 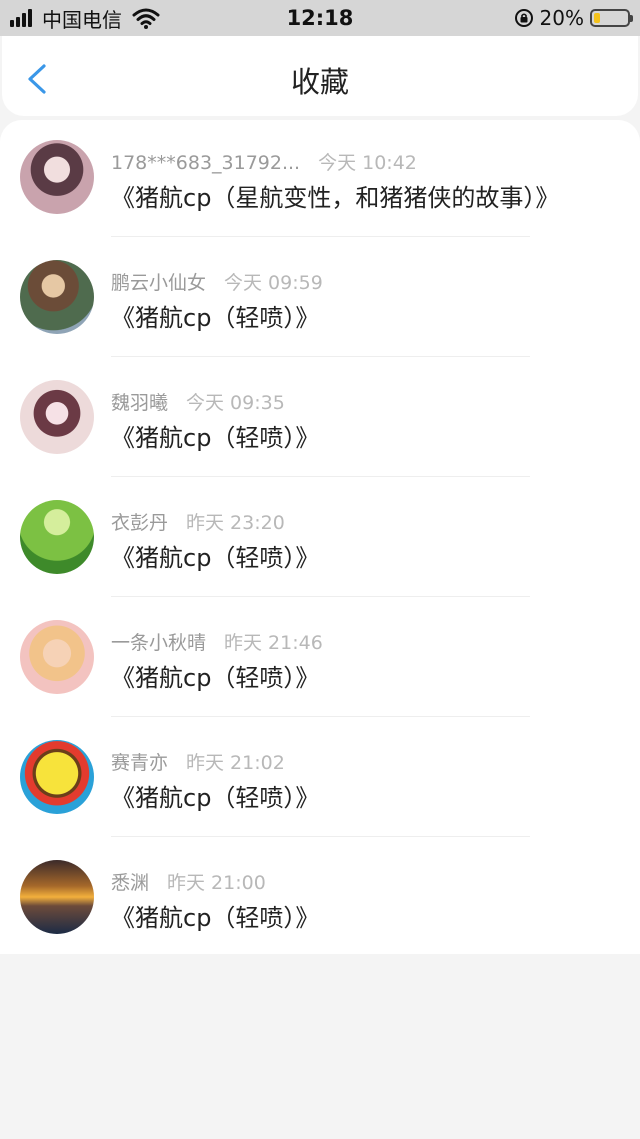 What do you see at coordinates (140, 523) in the screenshot?
I see `username: 衣彭丹` at bounding box center [140, 523].